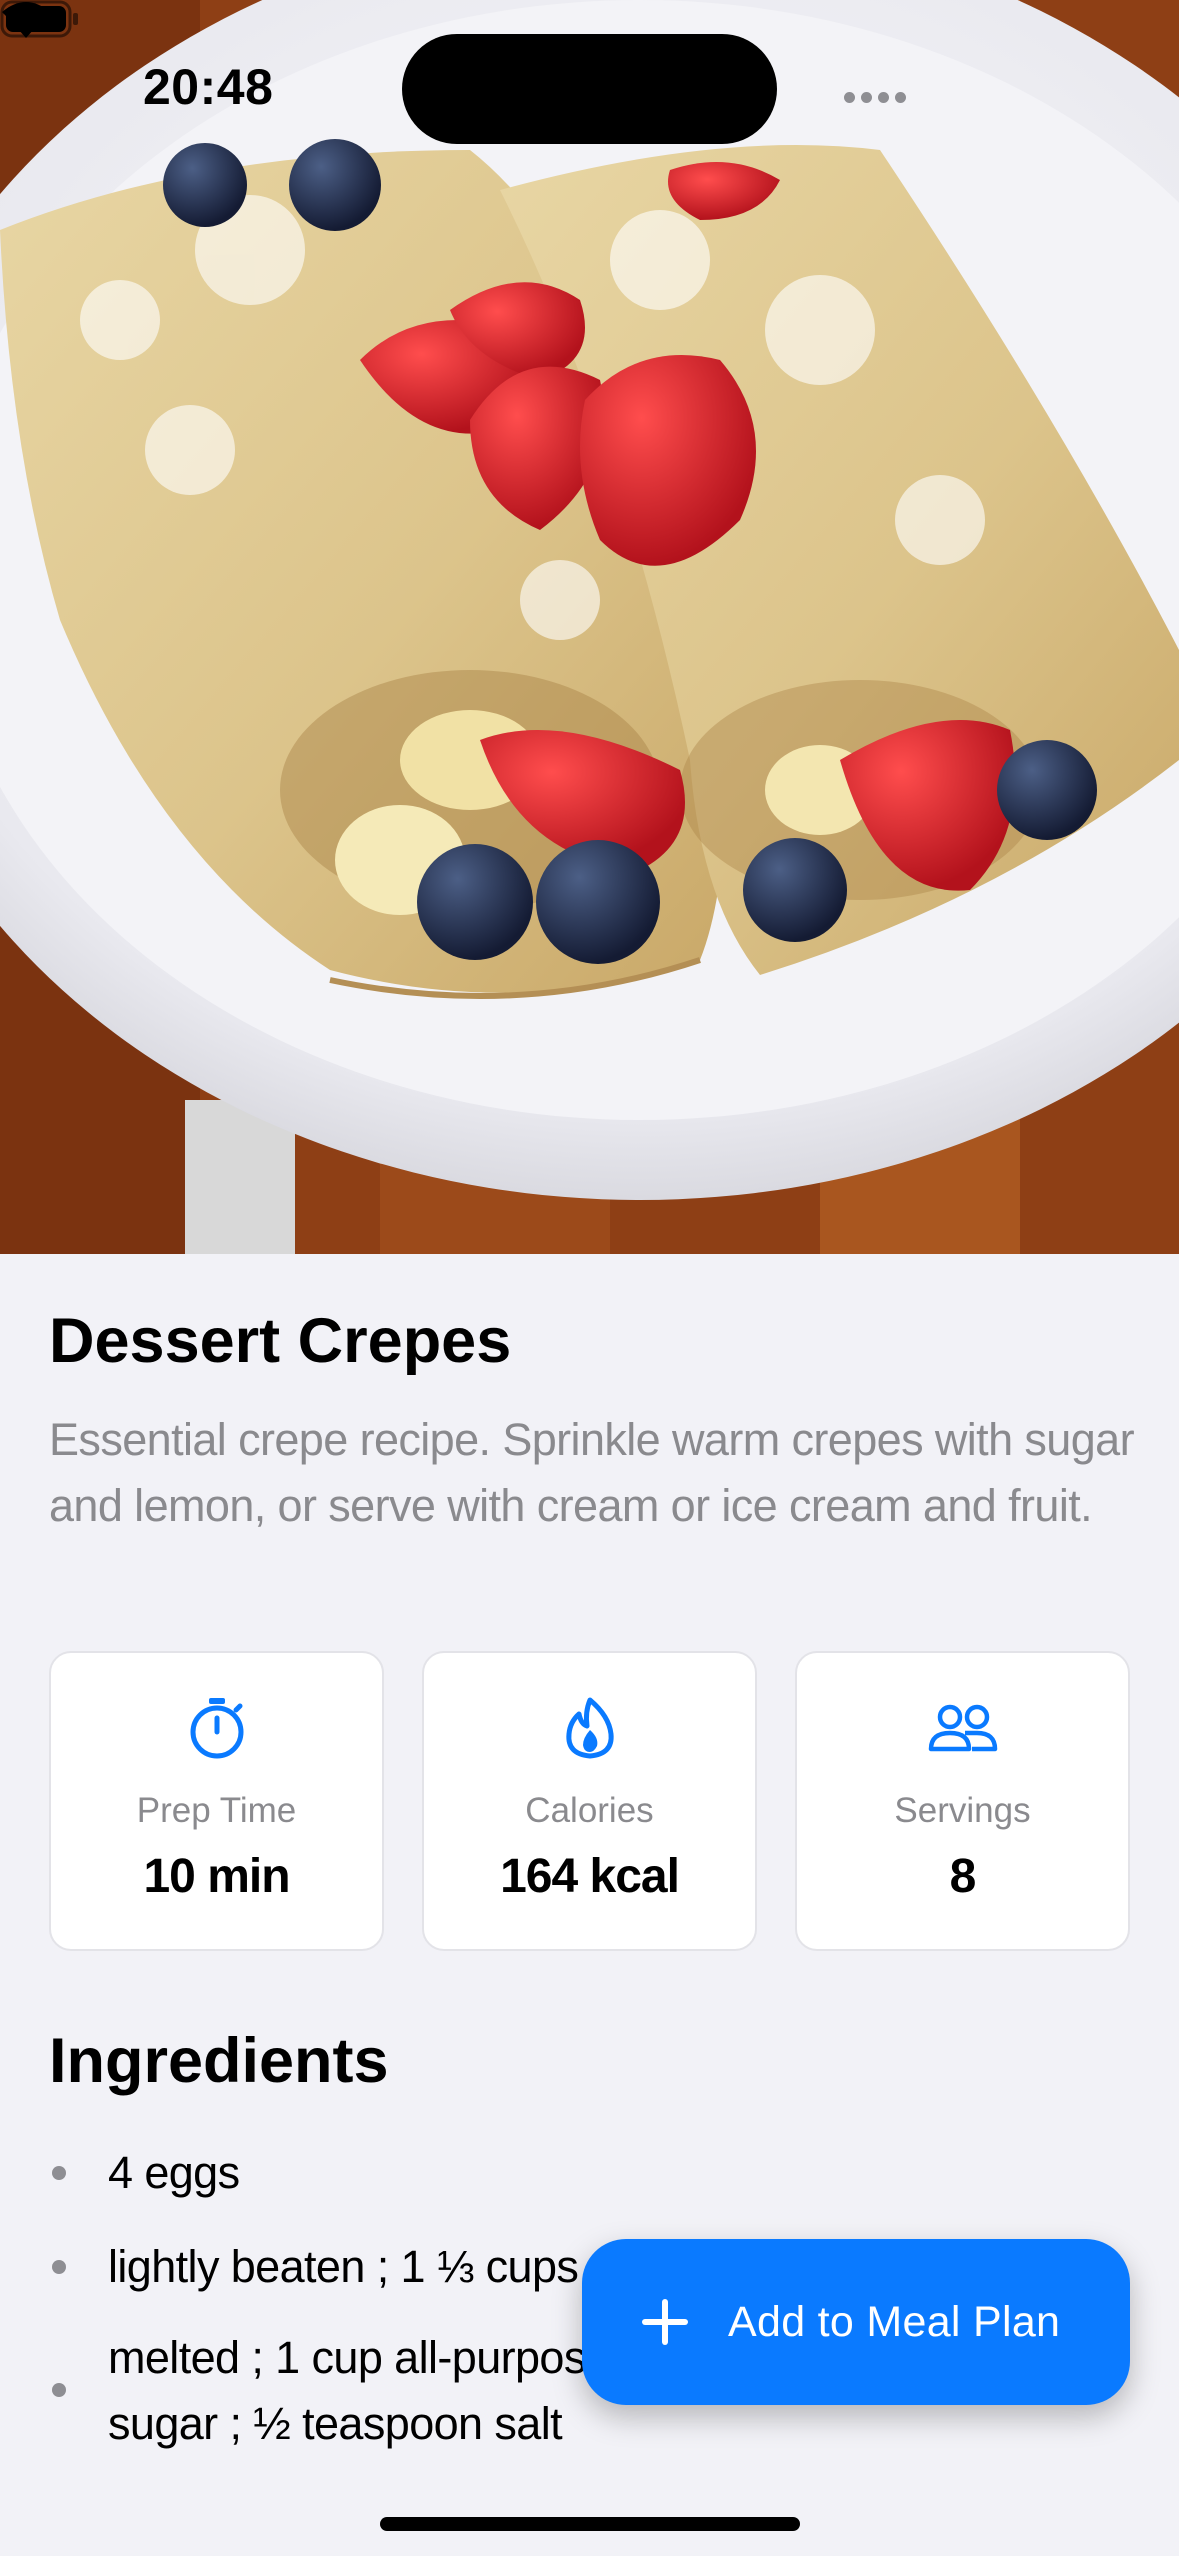 The height and width of the screenshot is (2556, 1179). What do you see at coordinates (219, 2061) in the screenshot?
I see `ingredients-heading: Ingredients` at bounding box center [219, 2061].